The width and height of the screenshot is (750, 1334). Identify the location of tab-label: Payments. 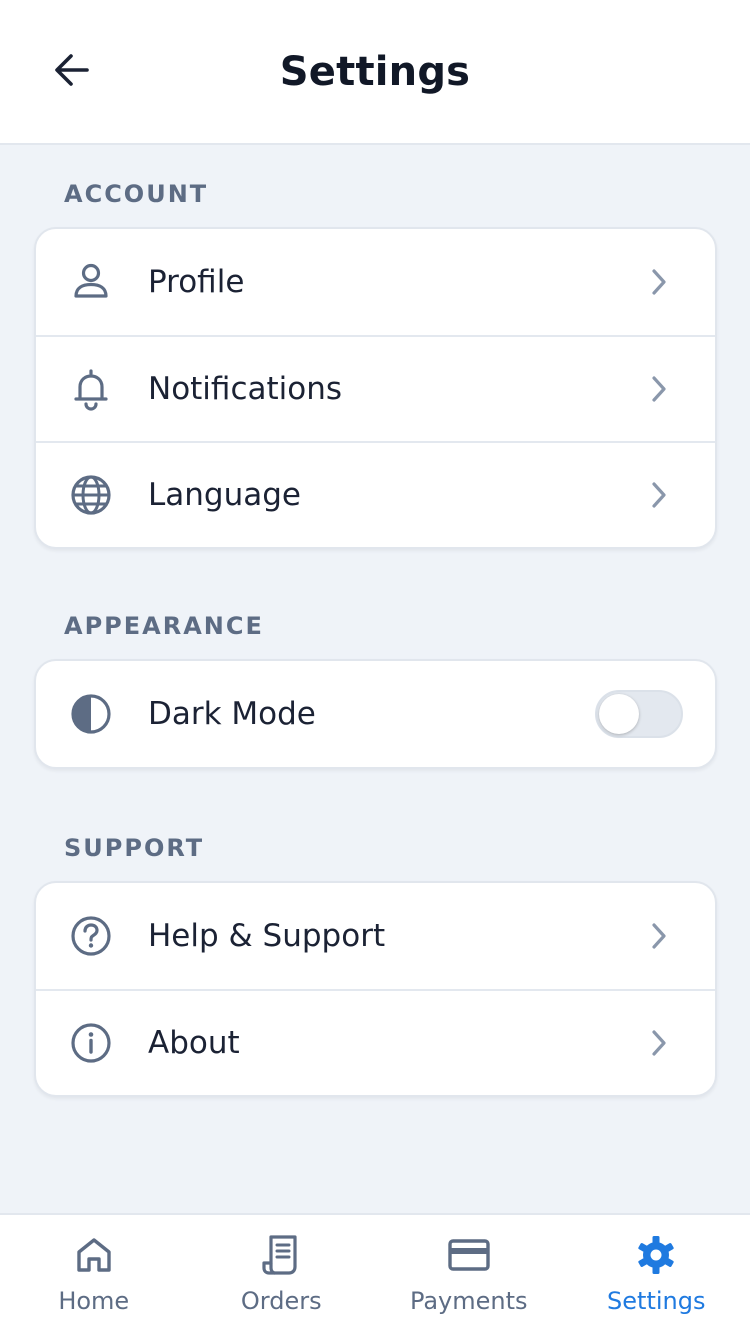
(468, 1301).